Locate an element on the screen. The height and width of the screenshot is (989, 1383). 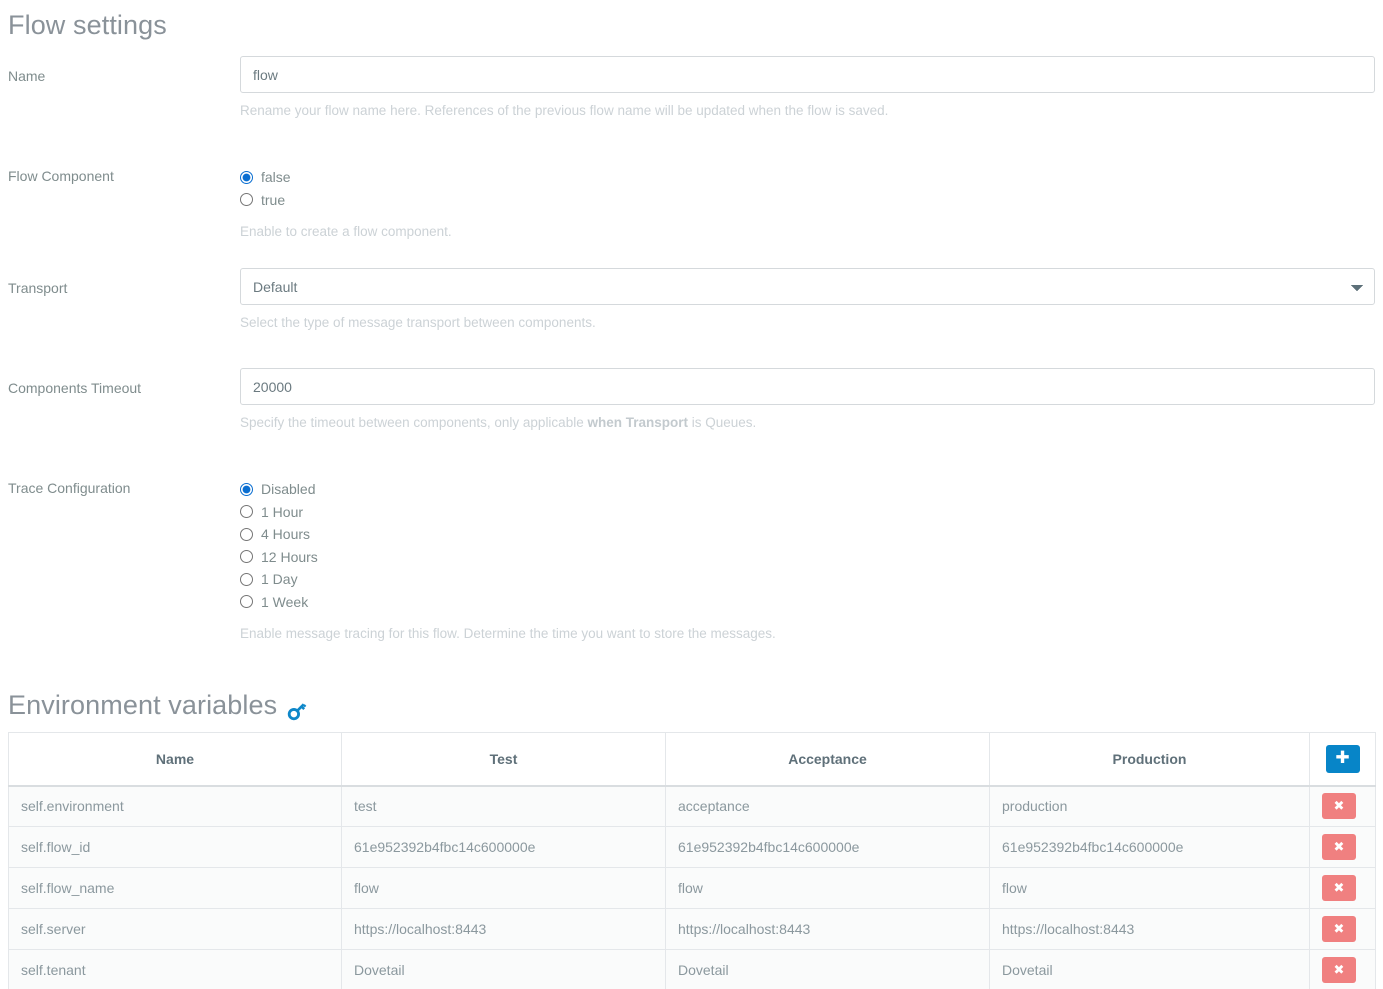
name-input is located at coordinates (807, 74).